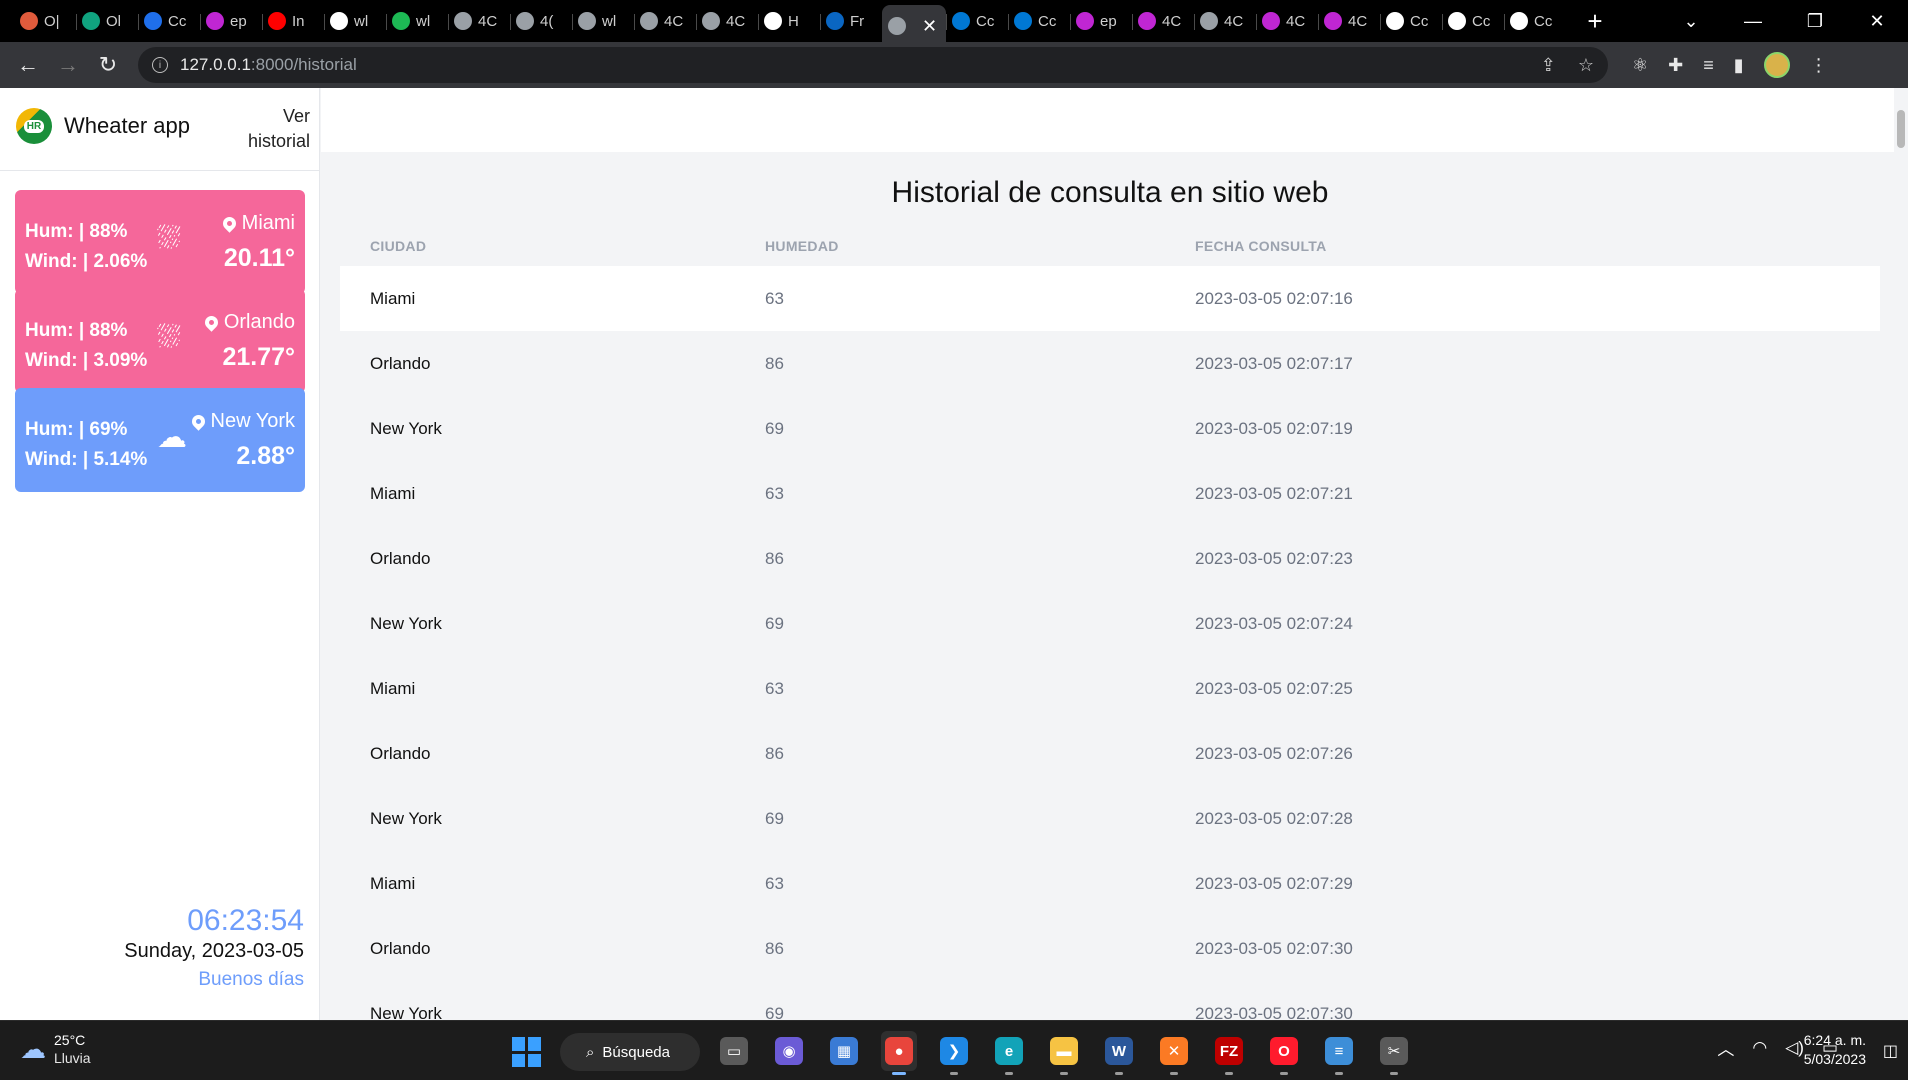 This screenshot has width=1908, height=1080. I want to click on taskbar-app: ≡, so click(1339, 1053).